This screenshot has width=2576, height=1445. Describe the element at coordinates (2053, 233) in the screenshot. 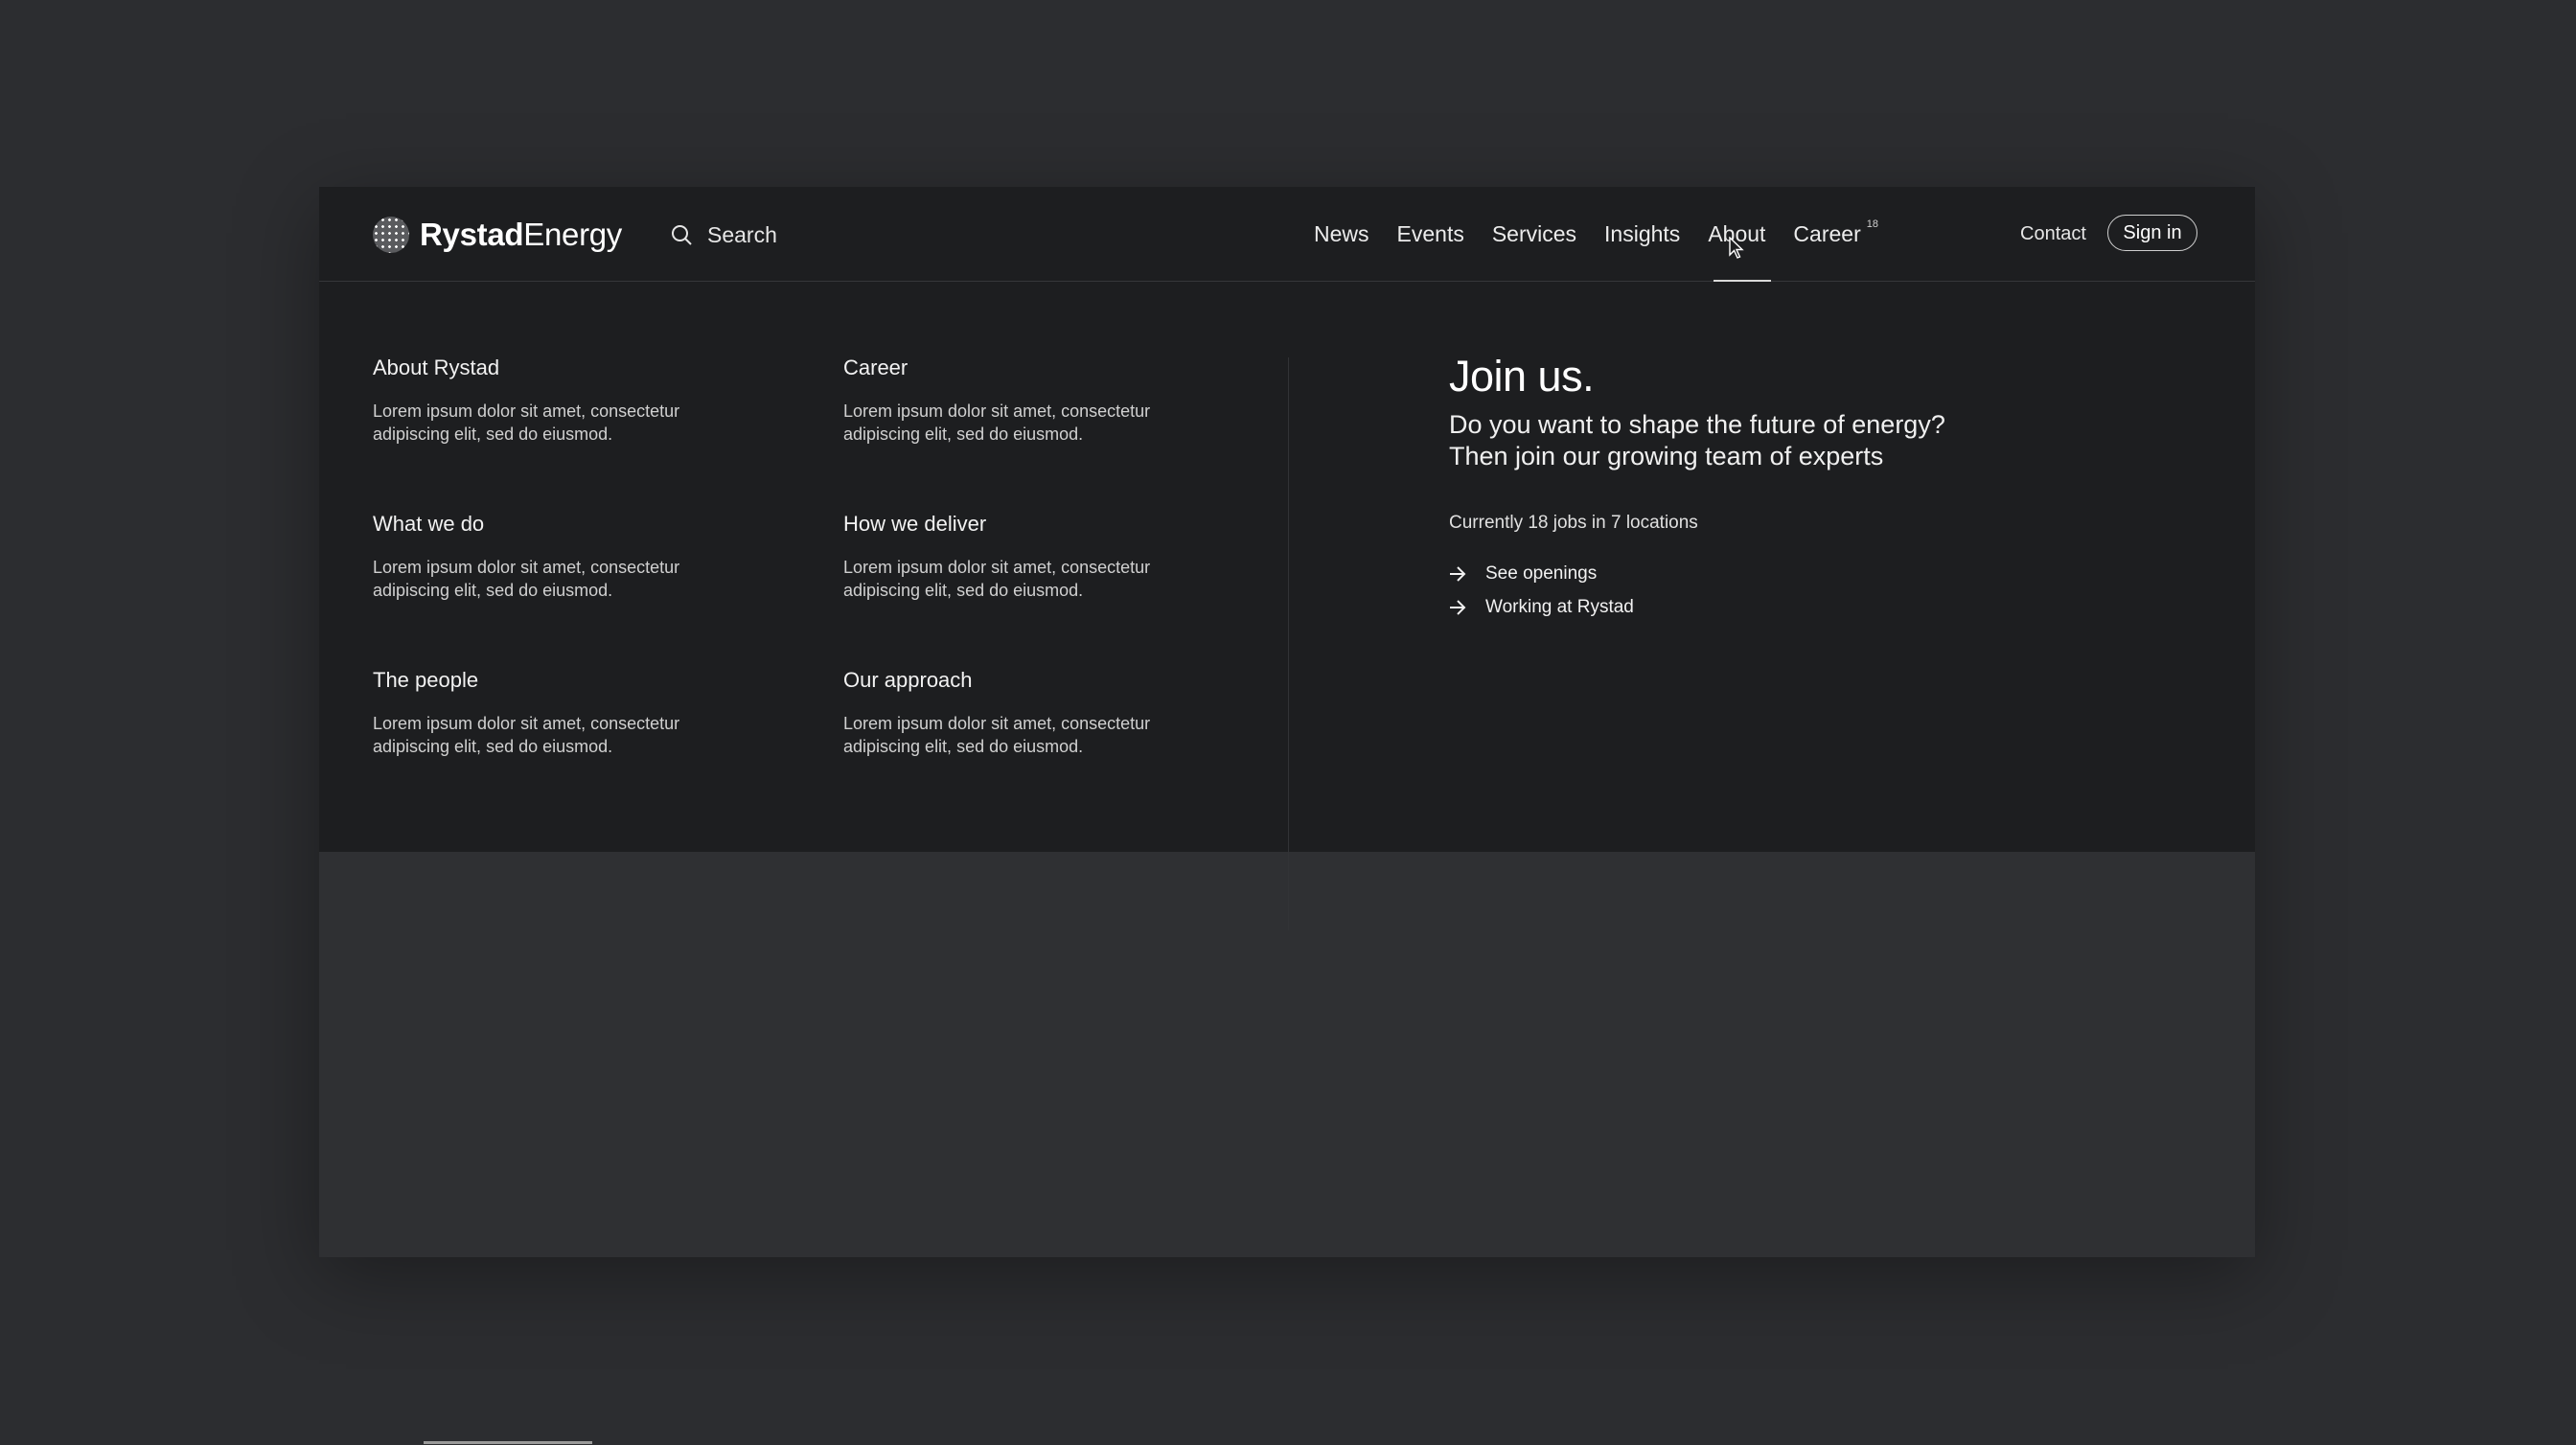

I see `contact-link: Contact` at that location.